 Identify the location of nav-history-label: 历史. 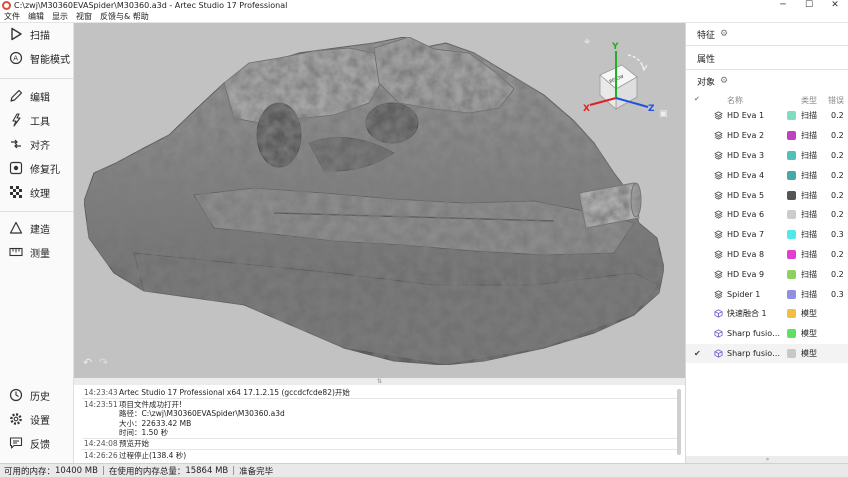
(40, 397).